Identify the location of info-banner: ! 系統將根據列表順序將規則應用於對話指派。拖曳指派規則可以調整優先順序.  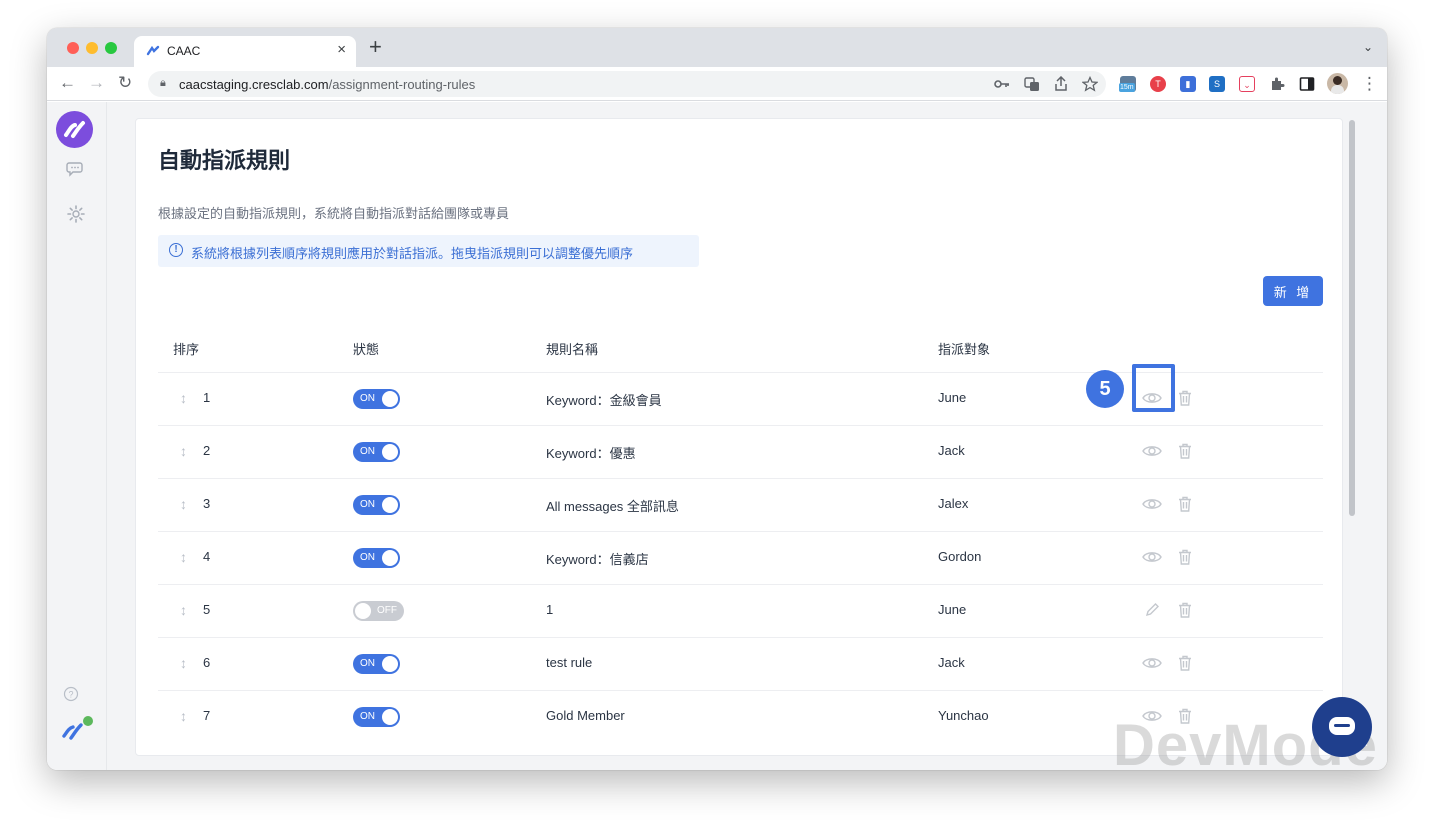
(428, 251).